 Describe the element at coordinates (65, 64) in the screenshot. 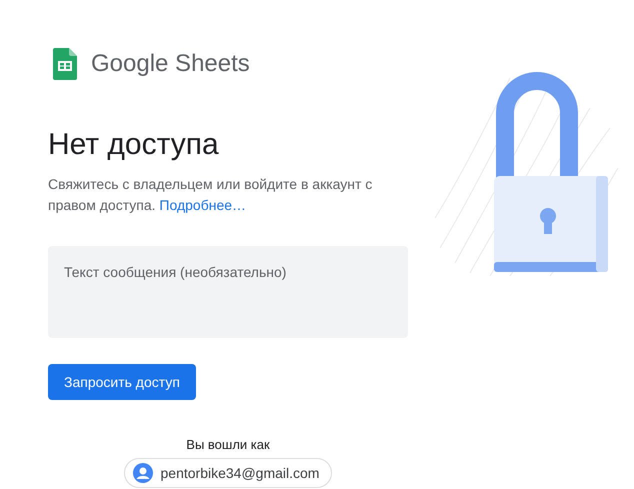

I see `spreadsheet-icon` at that location.